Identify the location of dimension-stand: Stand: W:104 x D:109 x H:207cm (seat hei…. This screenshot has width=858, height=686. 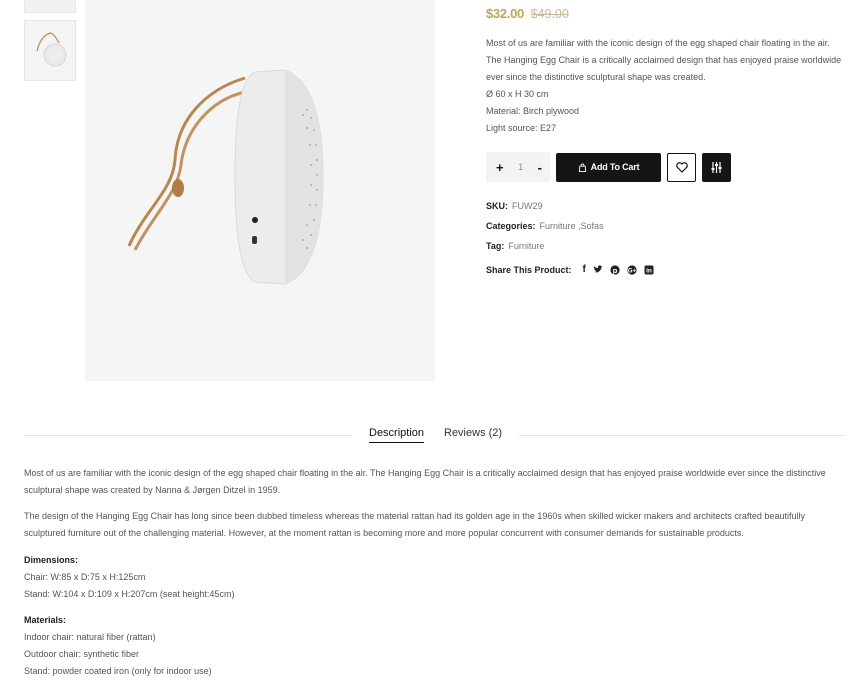
(129, 594).